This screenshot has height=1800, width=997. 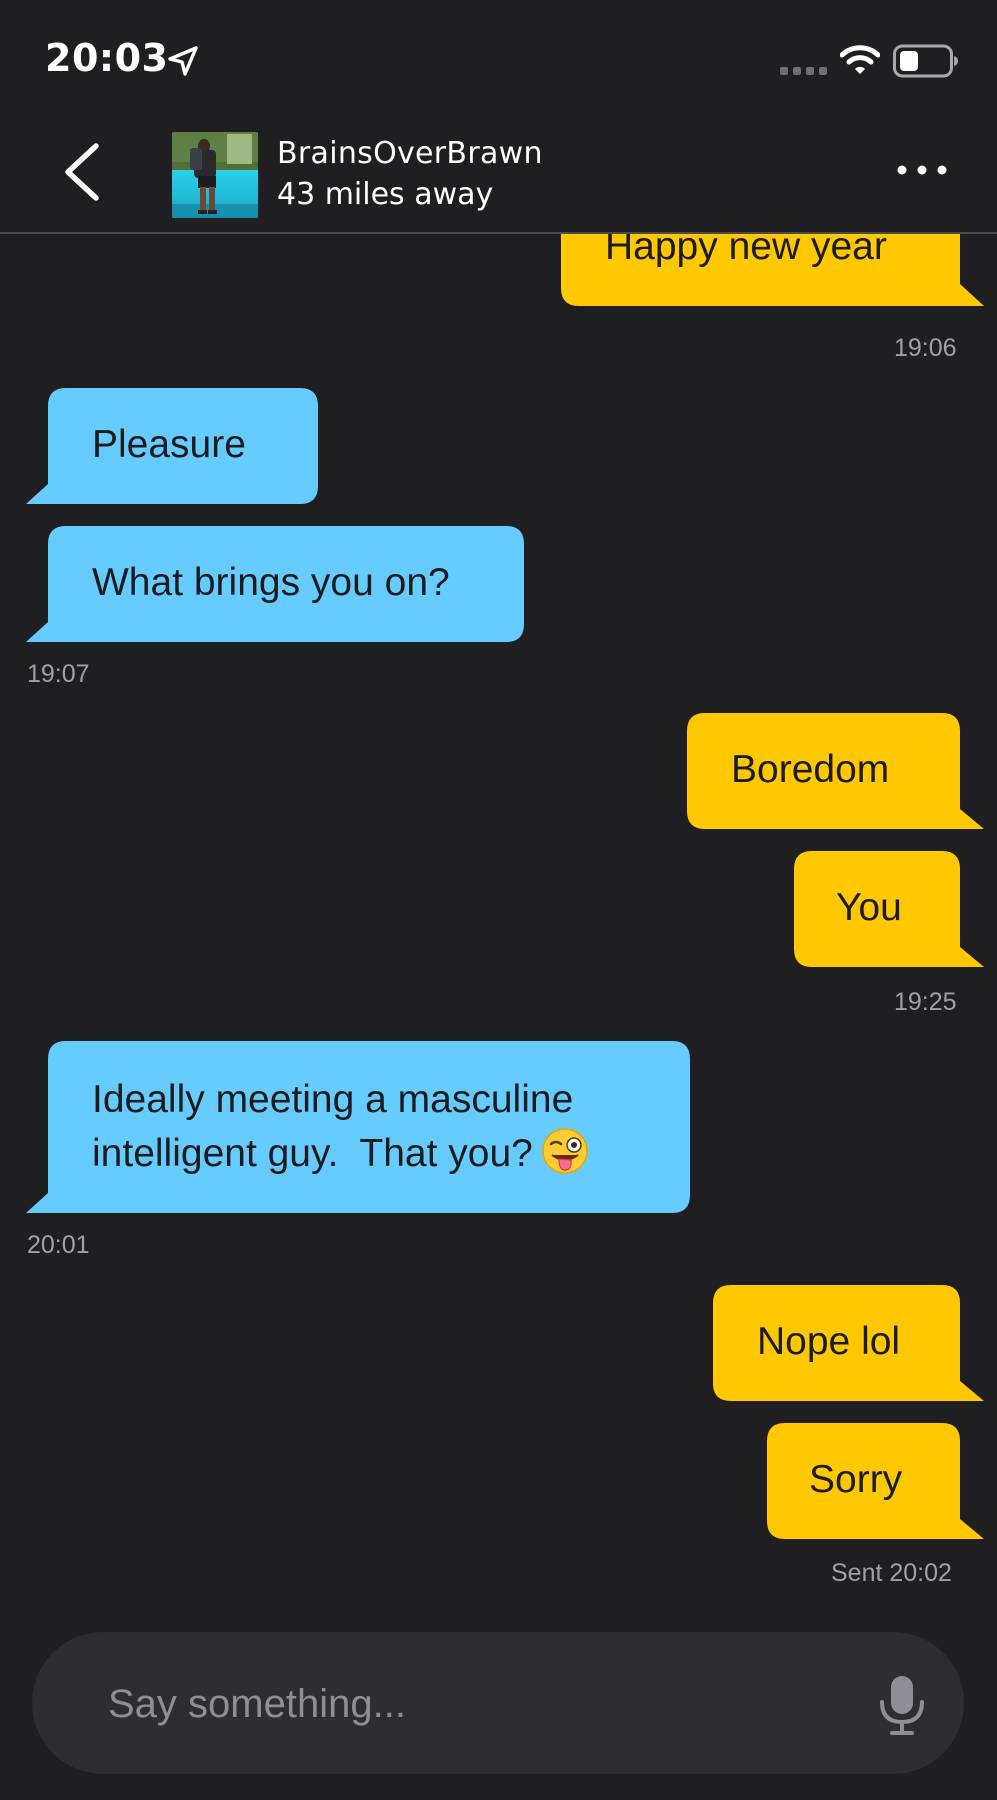 What do you see at coordinates (107, 58) in the screenshot?
I see `status-time: 20:03` at bounding box center [107, 58].